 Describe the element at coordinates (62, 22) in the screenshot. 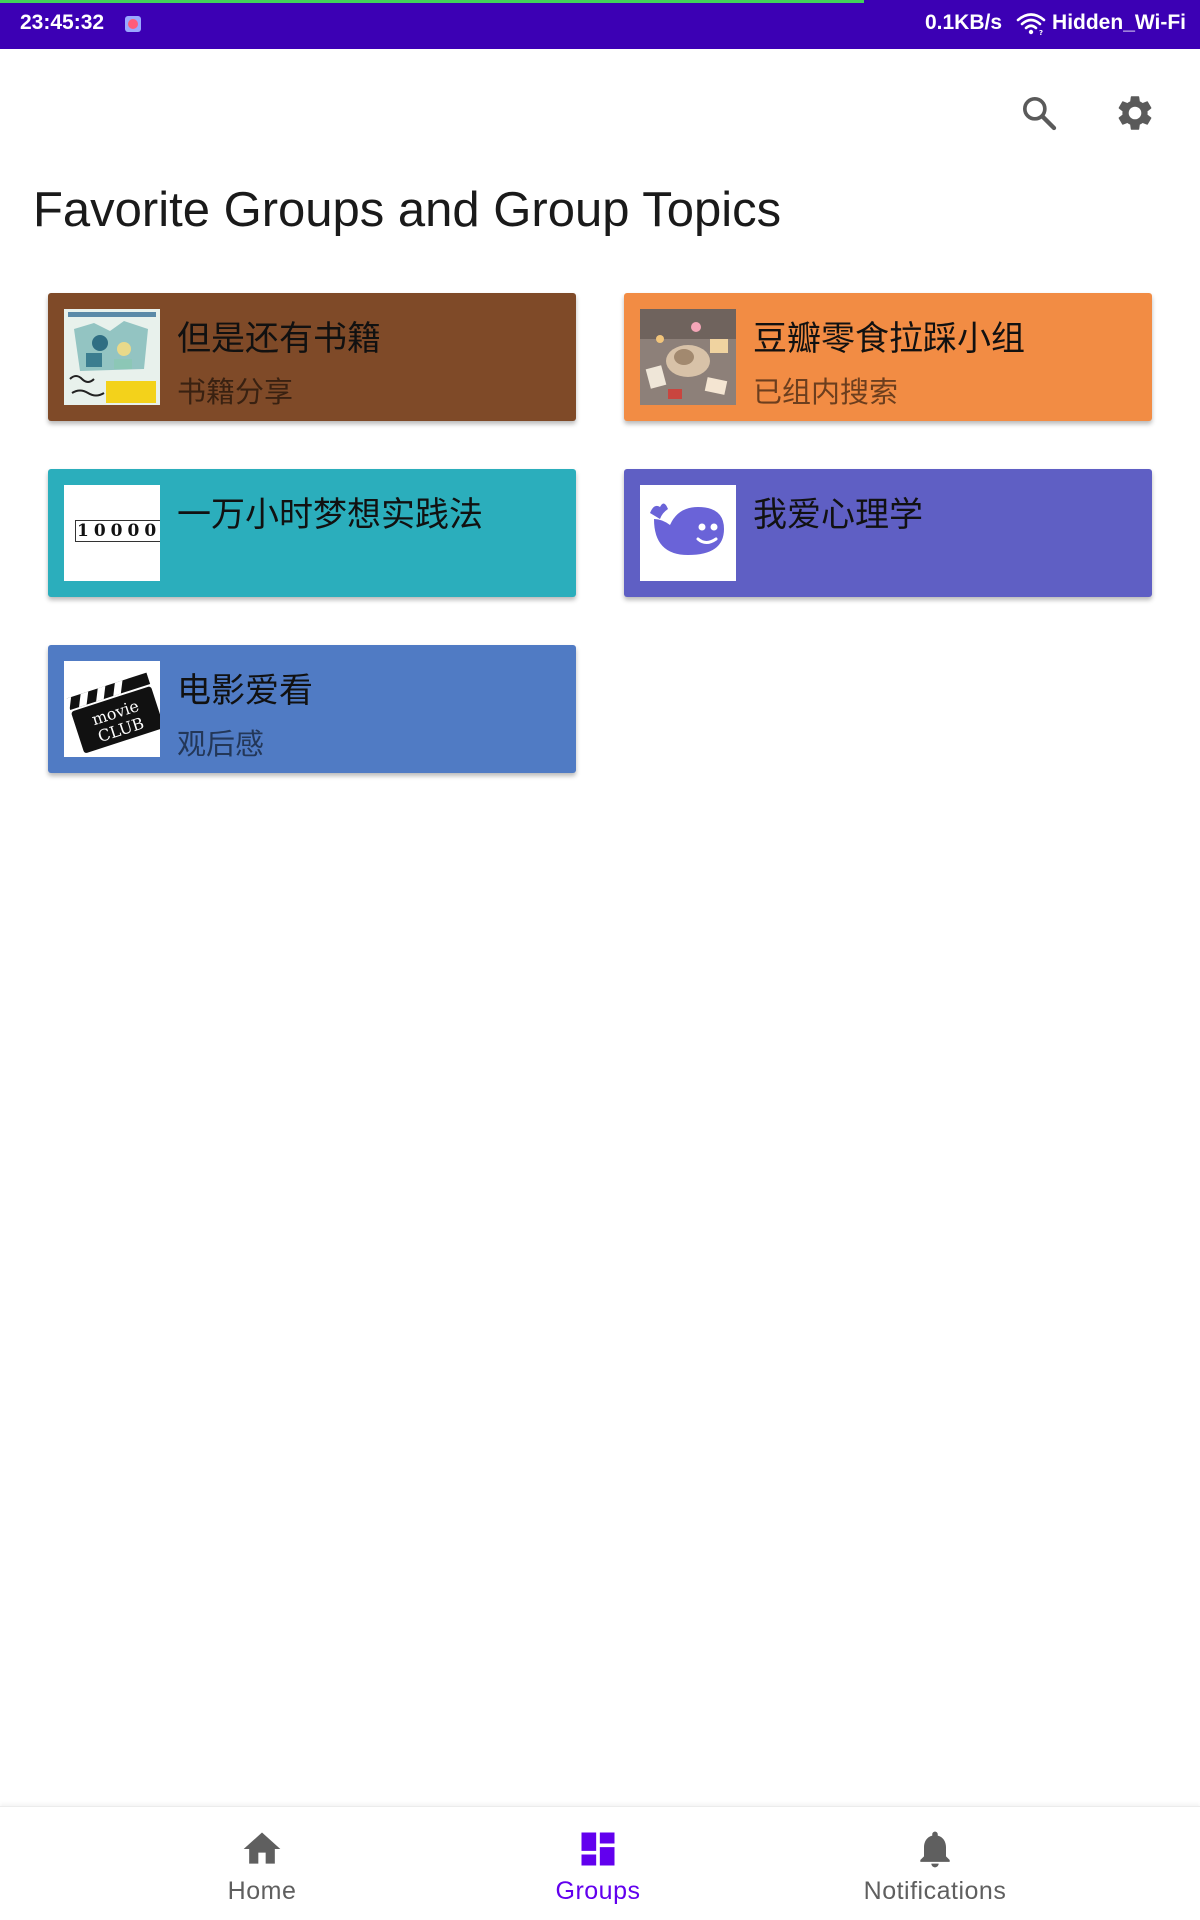

I see `status-time: 23:45:32` at that location.